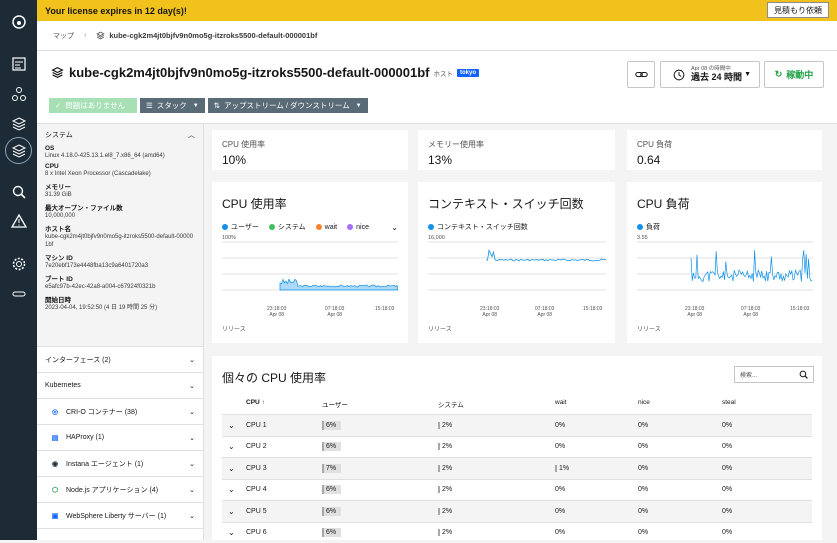  Describe the element at coordinates (120, 386) in the screenshot. I see `kubernetes-accordion: Kubernetes ⌄` at that location.